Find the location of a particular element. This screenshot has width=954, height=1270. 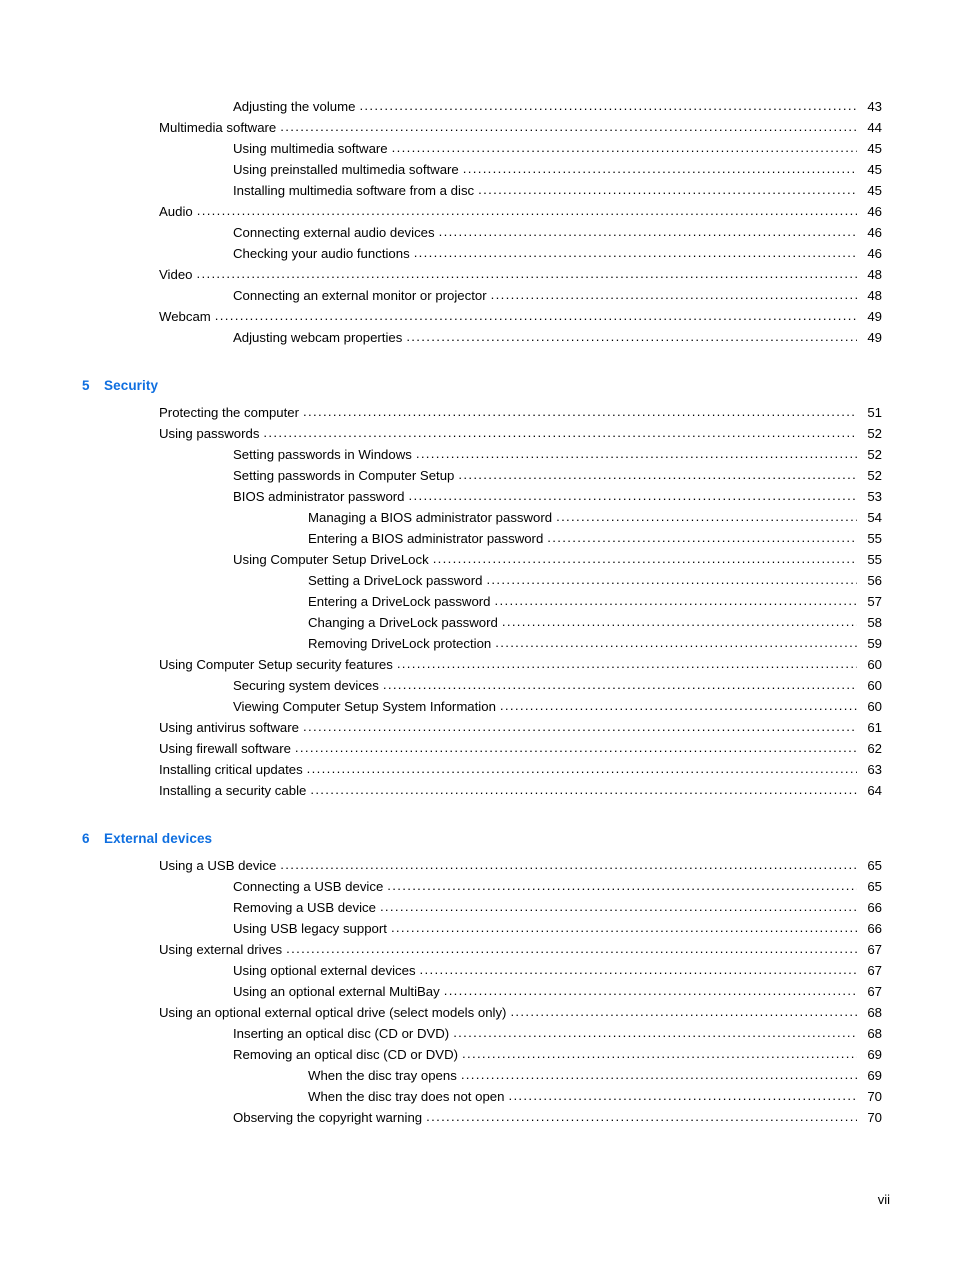

toc-entry-page-number: 69 is located at coordinates (874, 1054).